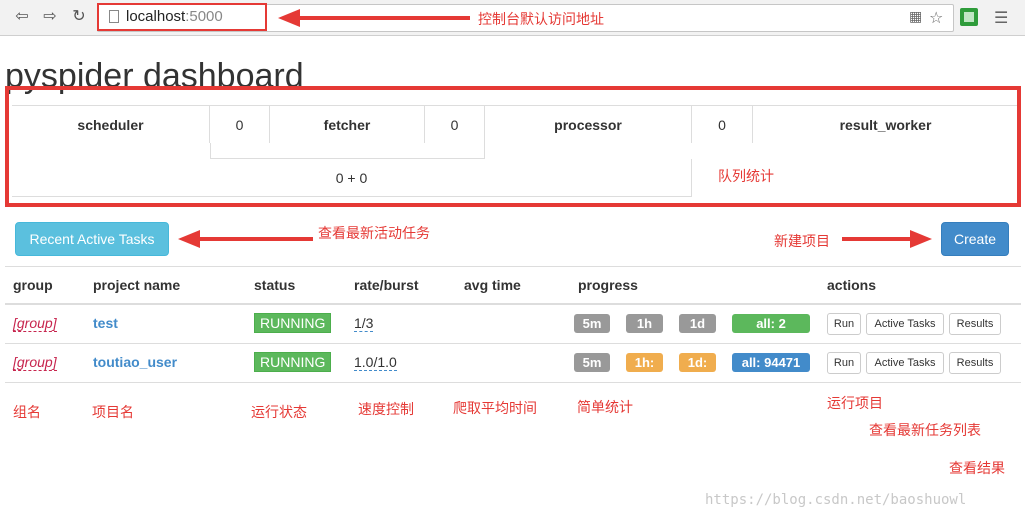 This screenshot has height=521, width=1025. What do you see at coordinates (697, 362) in the screenshot?
I see `progress-1d: 1d:` at bounding box center [697, 362].